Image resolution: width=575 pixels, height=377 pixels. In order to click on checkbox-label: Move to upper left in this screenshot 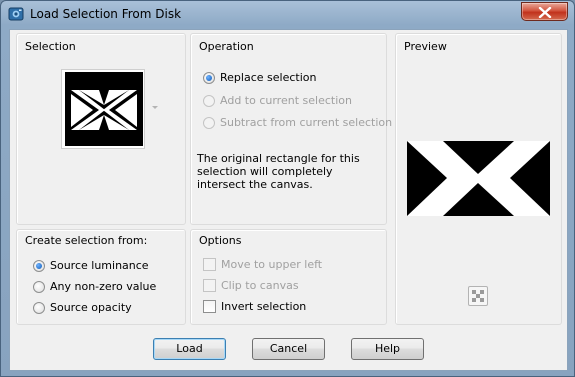, I will do `click(272, 264)`.